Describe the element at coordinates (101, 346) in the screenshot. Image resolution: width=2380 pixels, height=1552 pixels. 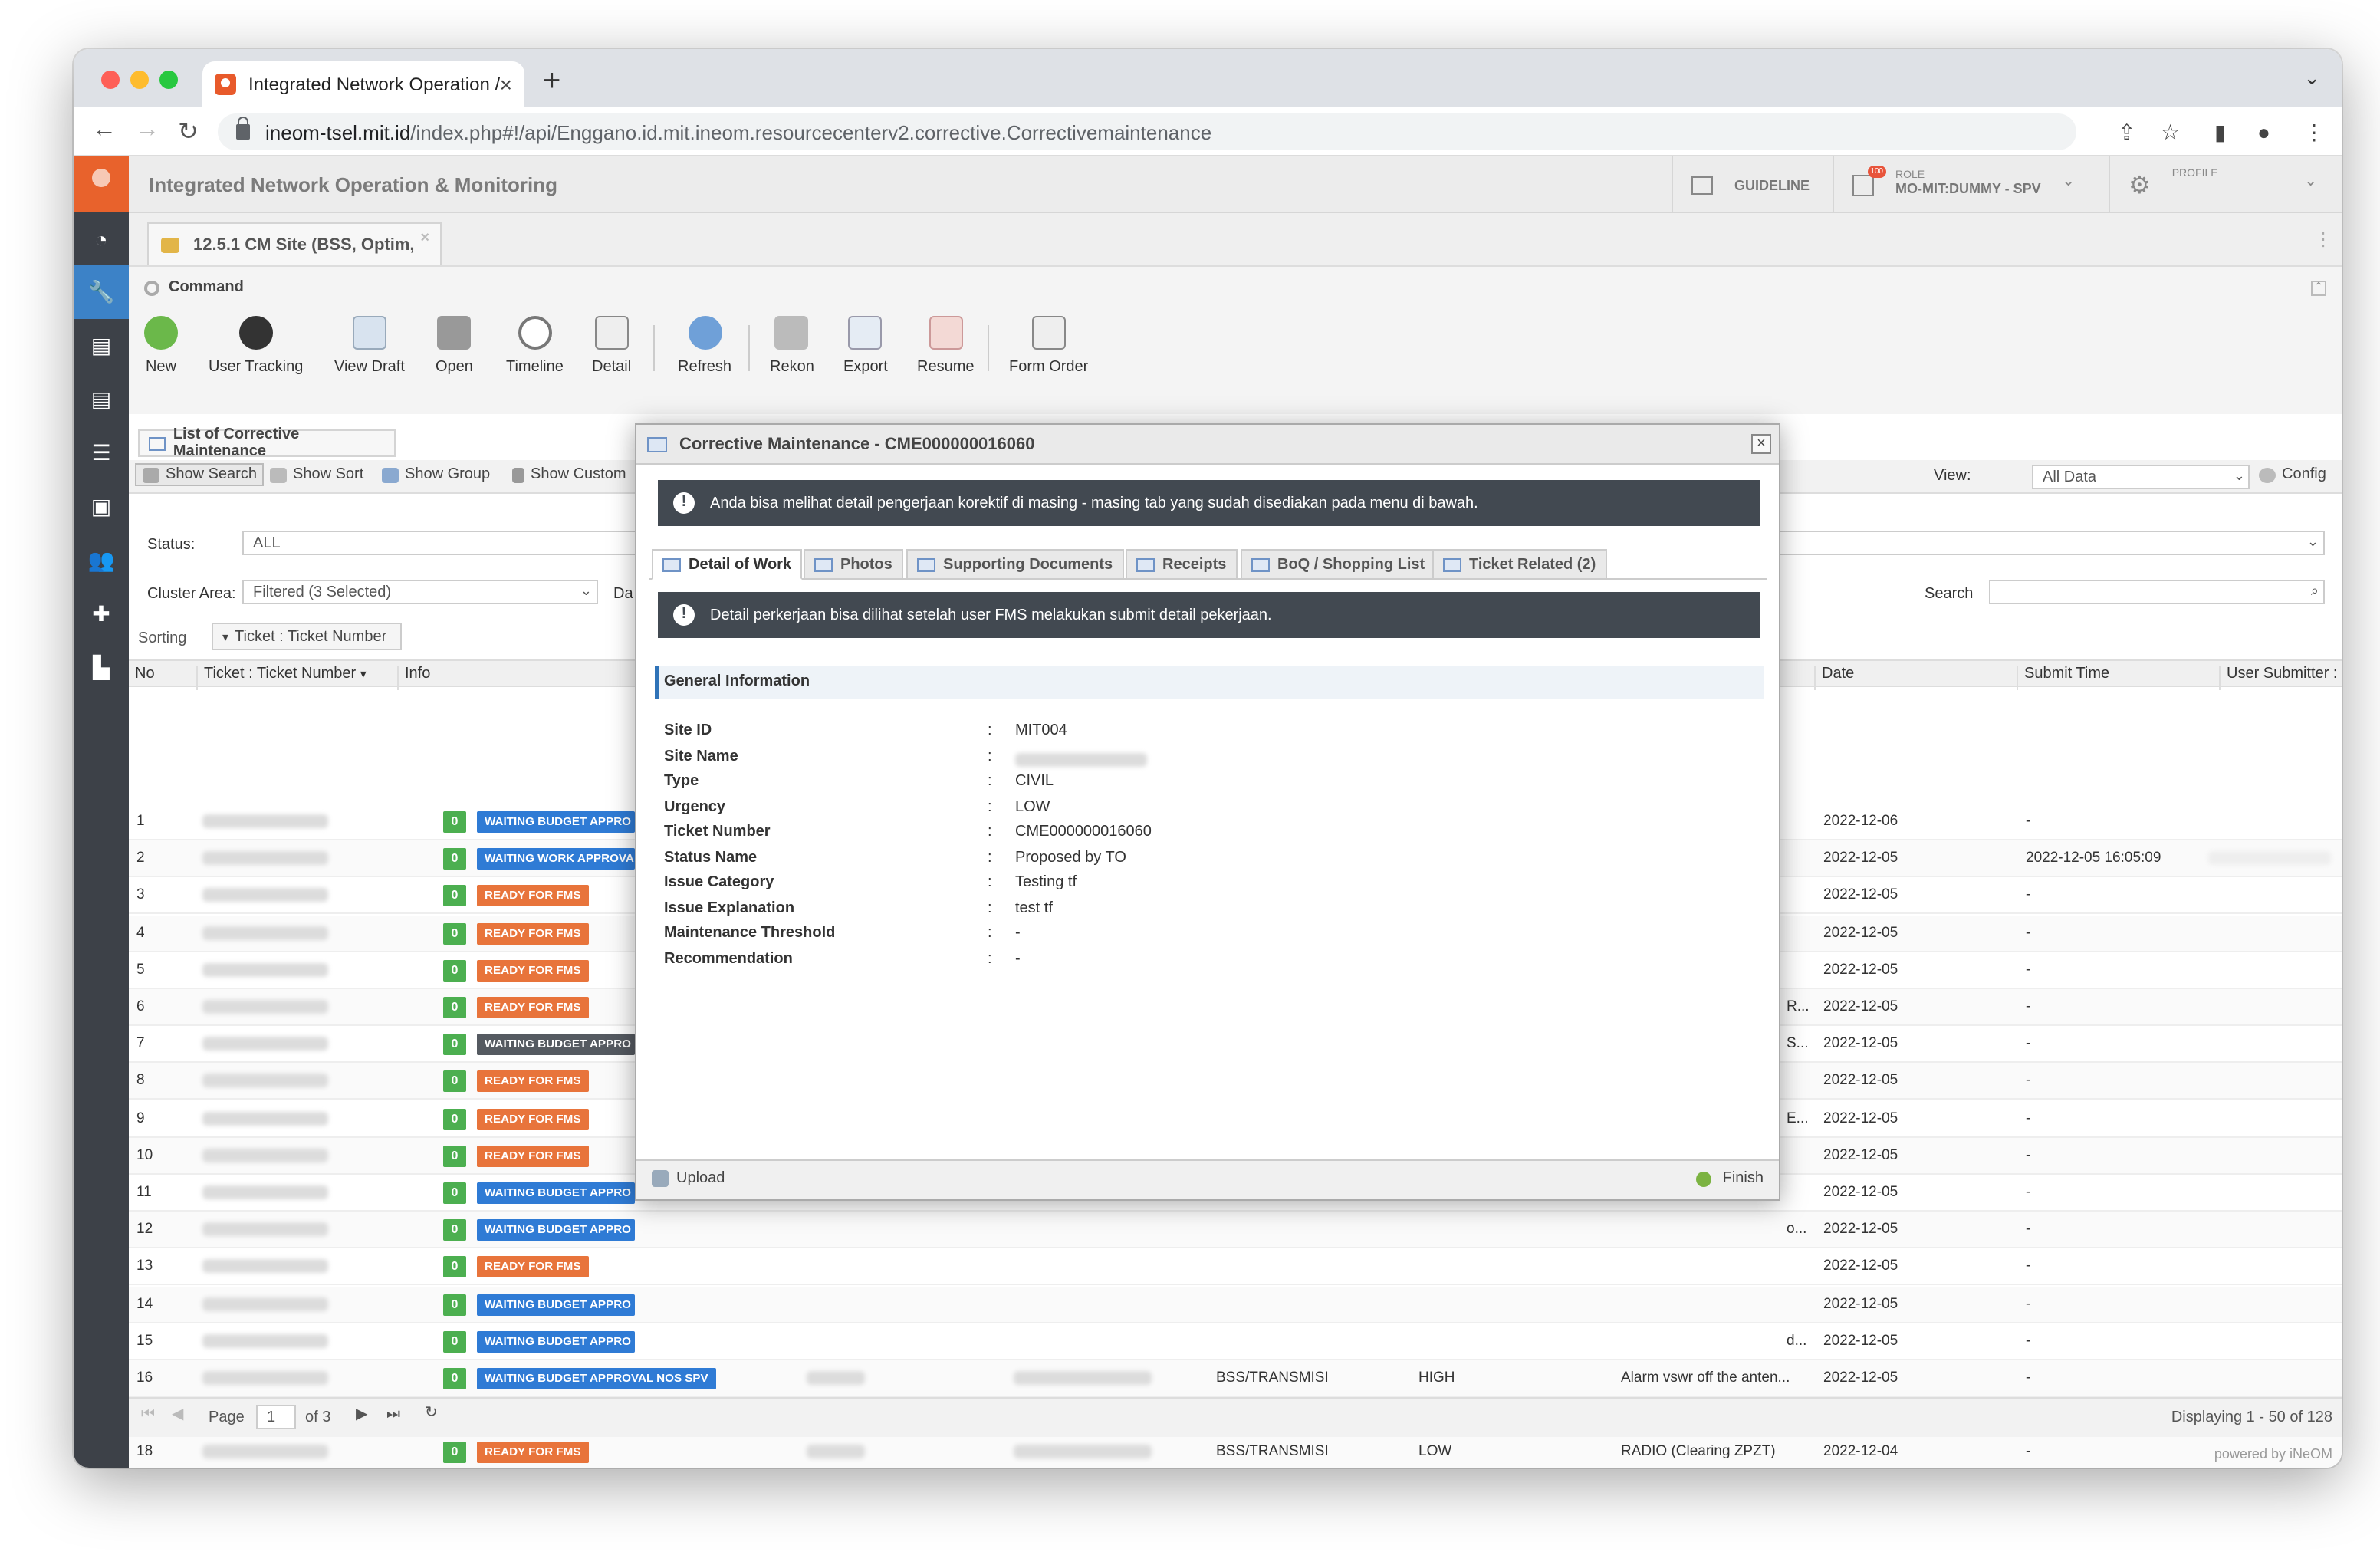
I see `clipboard-icon: ▤` at that location.